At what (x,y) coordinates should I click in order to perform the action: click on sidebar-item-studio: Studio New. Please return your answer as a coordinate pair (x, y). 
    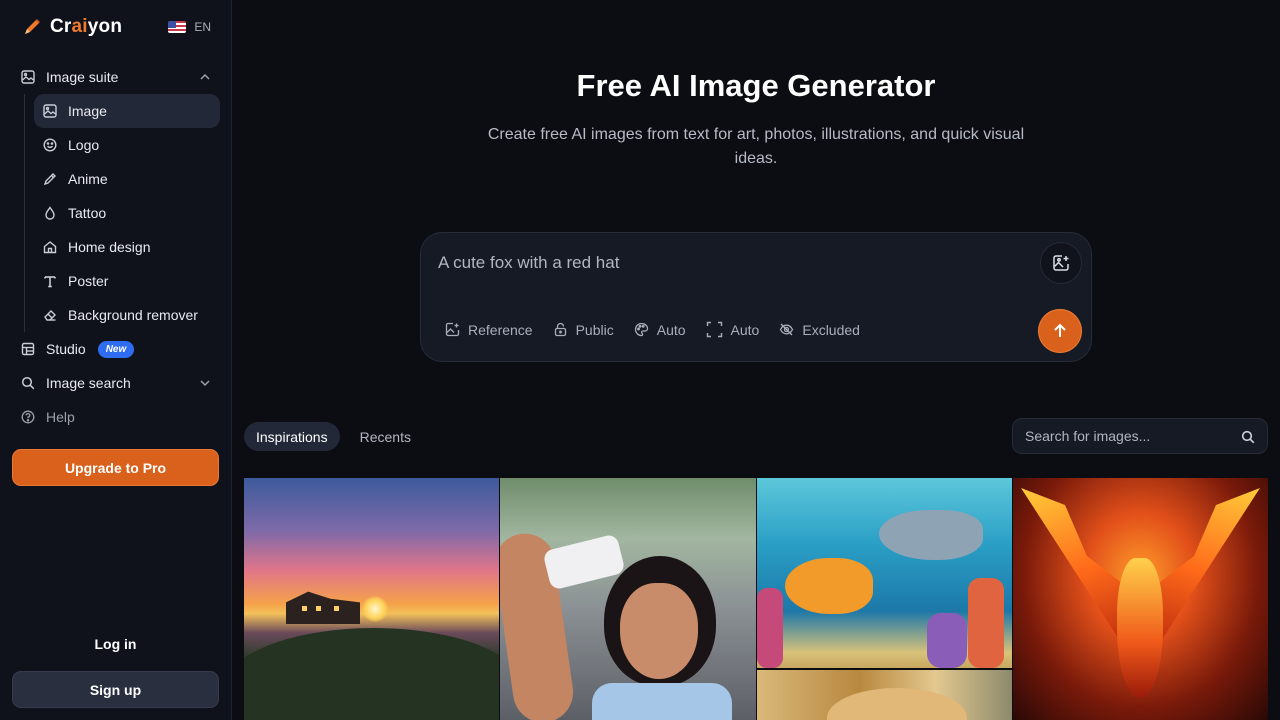
    Looking at the image, I should click on (116, 349).